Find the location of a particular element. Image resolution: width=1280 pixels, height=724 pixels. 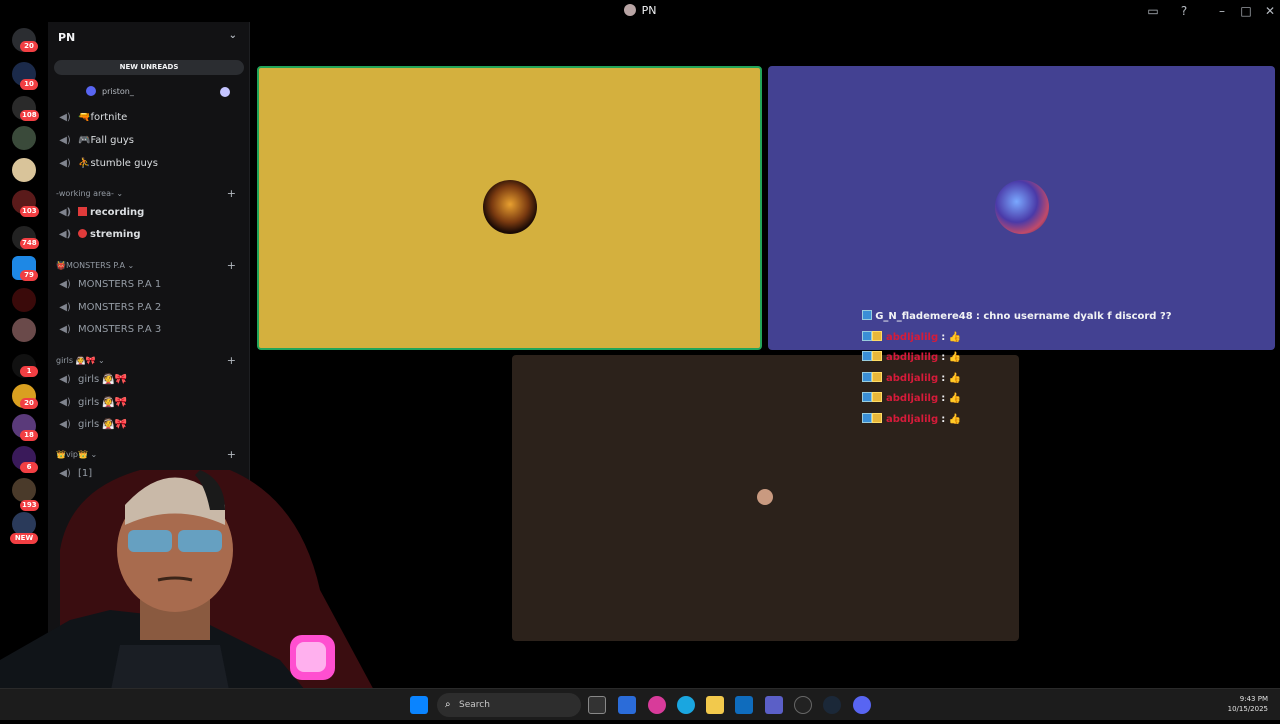

voice-channel-recording: ◀) recording is located at coordinates (148, 213).